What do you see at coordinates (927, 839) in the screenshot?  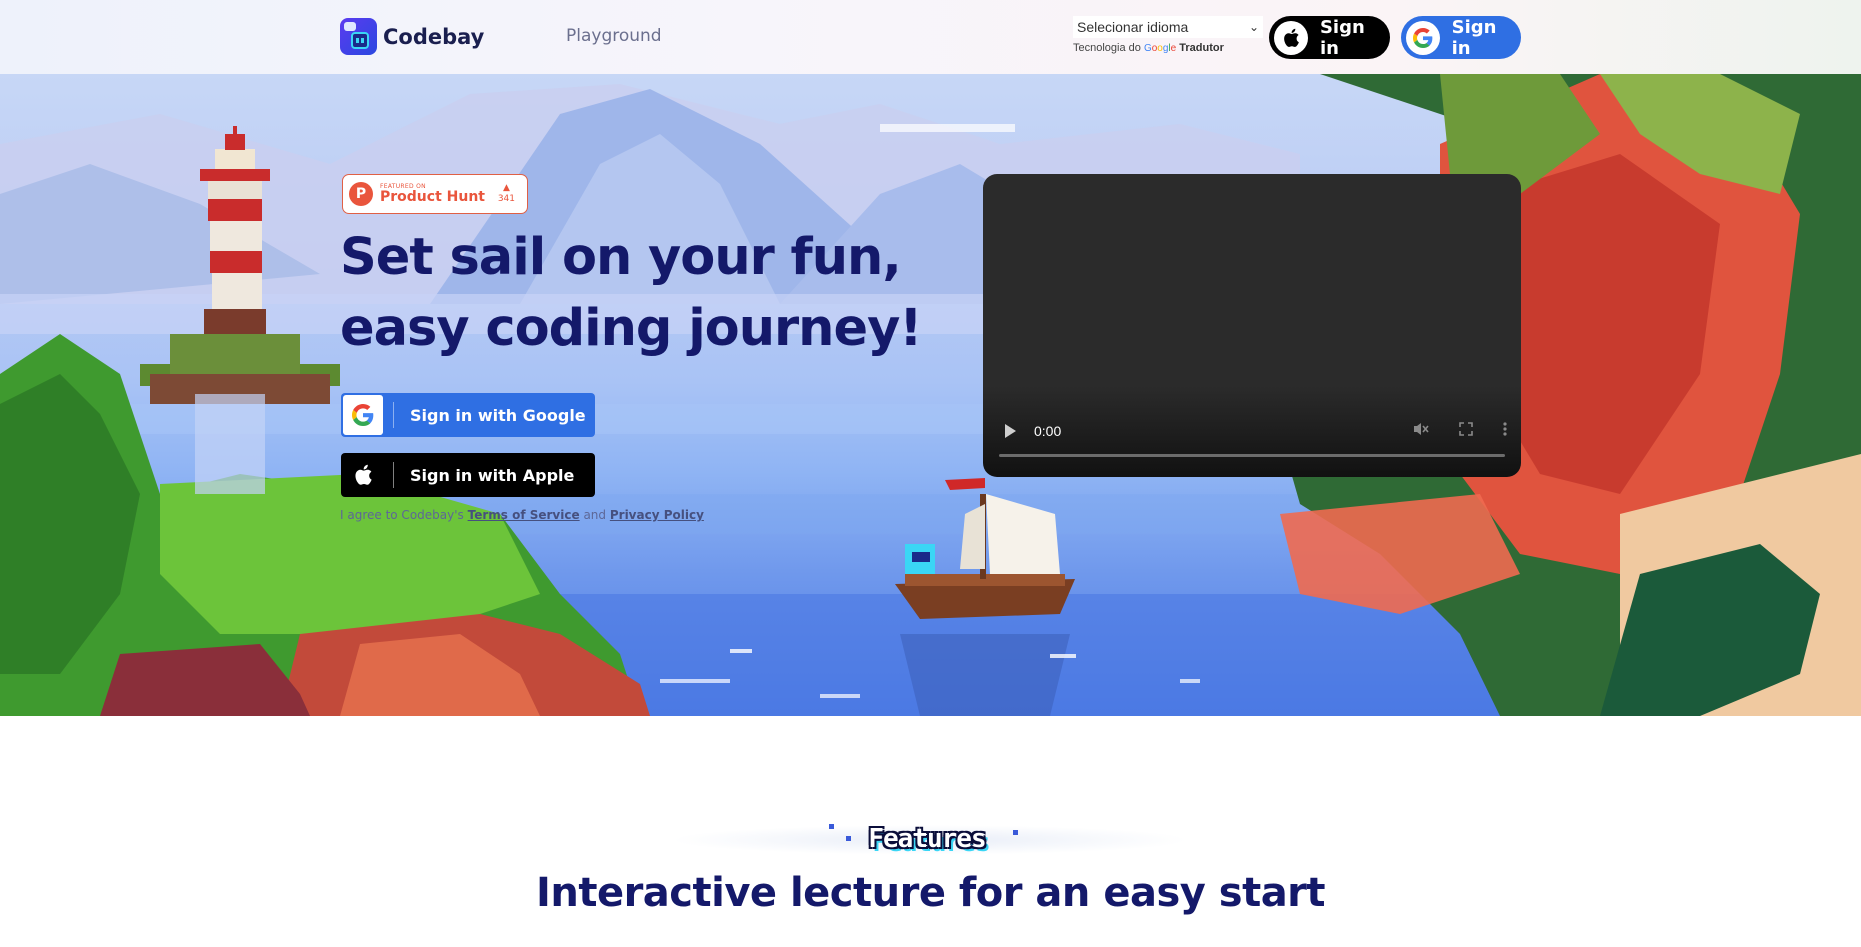 I see `features-tag: Features` at bounding box center [927, 839].